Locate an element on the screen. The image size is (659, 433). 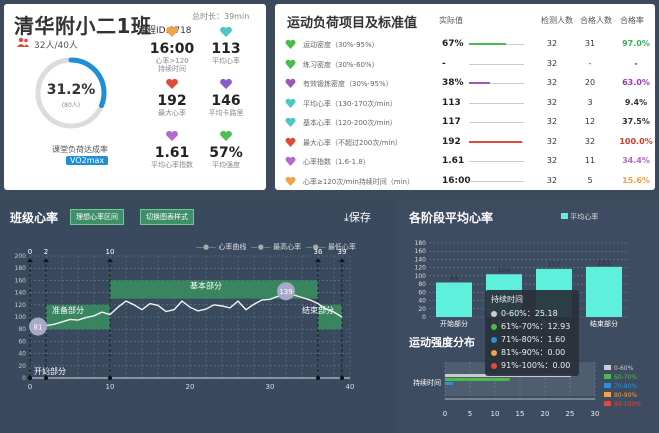
dist-legend-label: 70-80% is located at coordinates (625, 386).